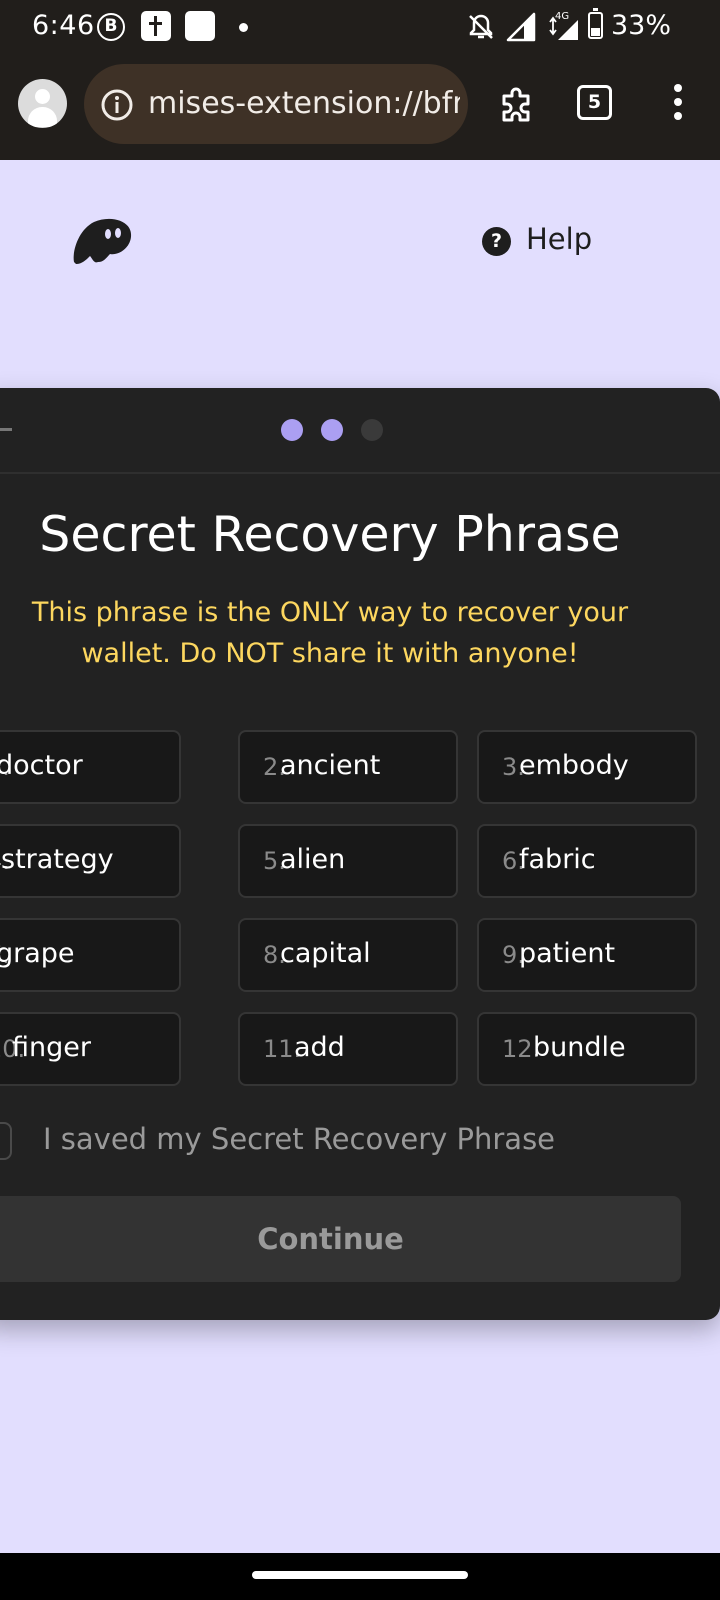 This screenshot has width=720, height=1600. Describe the element at coordinates (42, 117) in the screenshot. I see `avatar-body` at that location.